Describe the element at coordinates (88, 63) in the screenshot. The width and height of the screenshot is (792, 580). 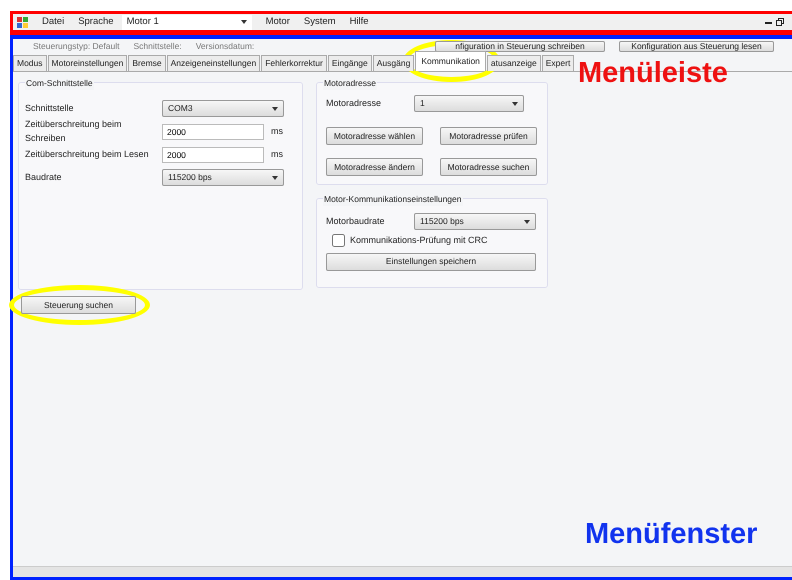
I see `tab: Motoreinstellungen` at that location.